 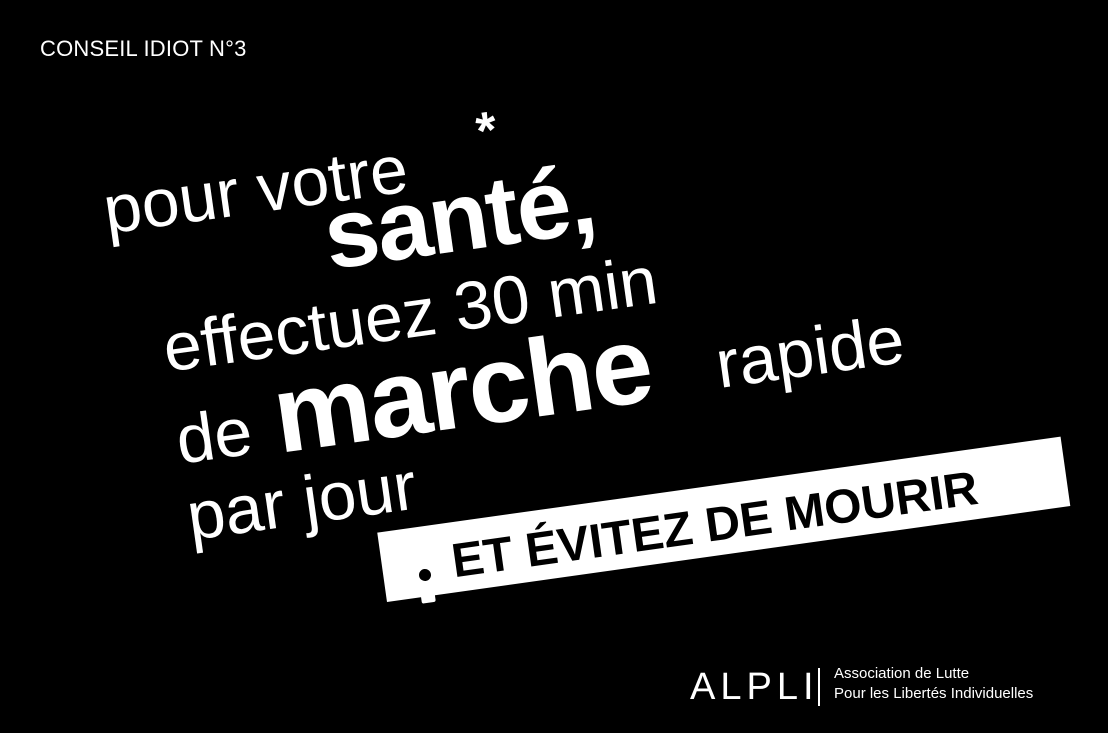 I want to click on asterisk-icon, so click(x=425, y=575).